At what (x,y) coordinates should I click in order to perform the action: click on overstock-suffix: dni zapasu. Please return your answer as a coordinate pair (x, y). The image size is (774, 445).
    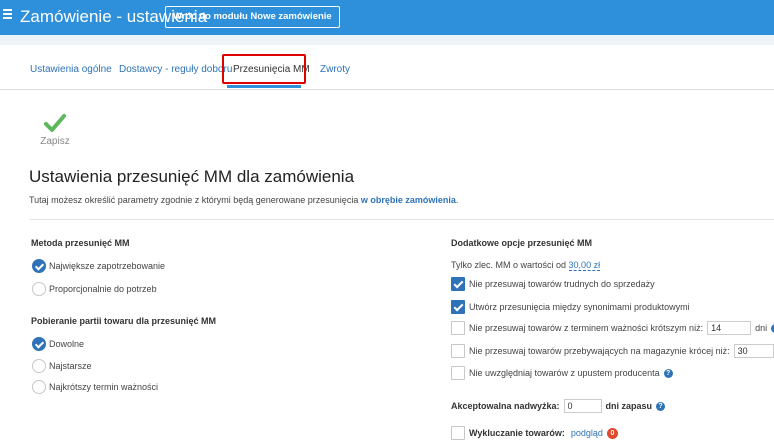
    Looking at the image, I should click on (629, 406).